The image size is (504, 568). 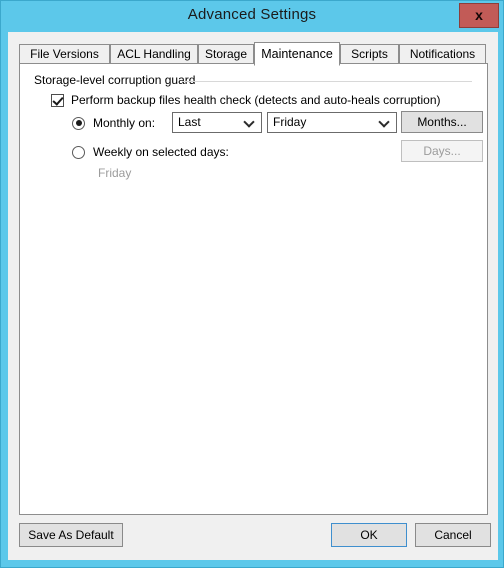 I want to click on weekday-value: Friday, so click(x=290, y=122).